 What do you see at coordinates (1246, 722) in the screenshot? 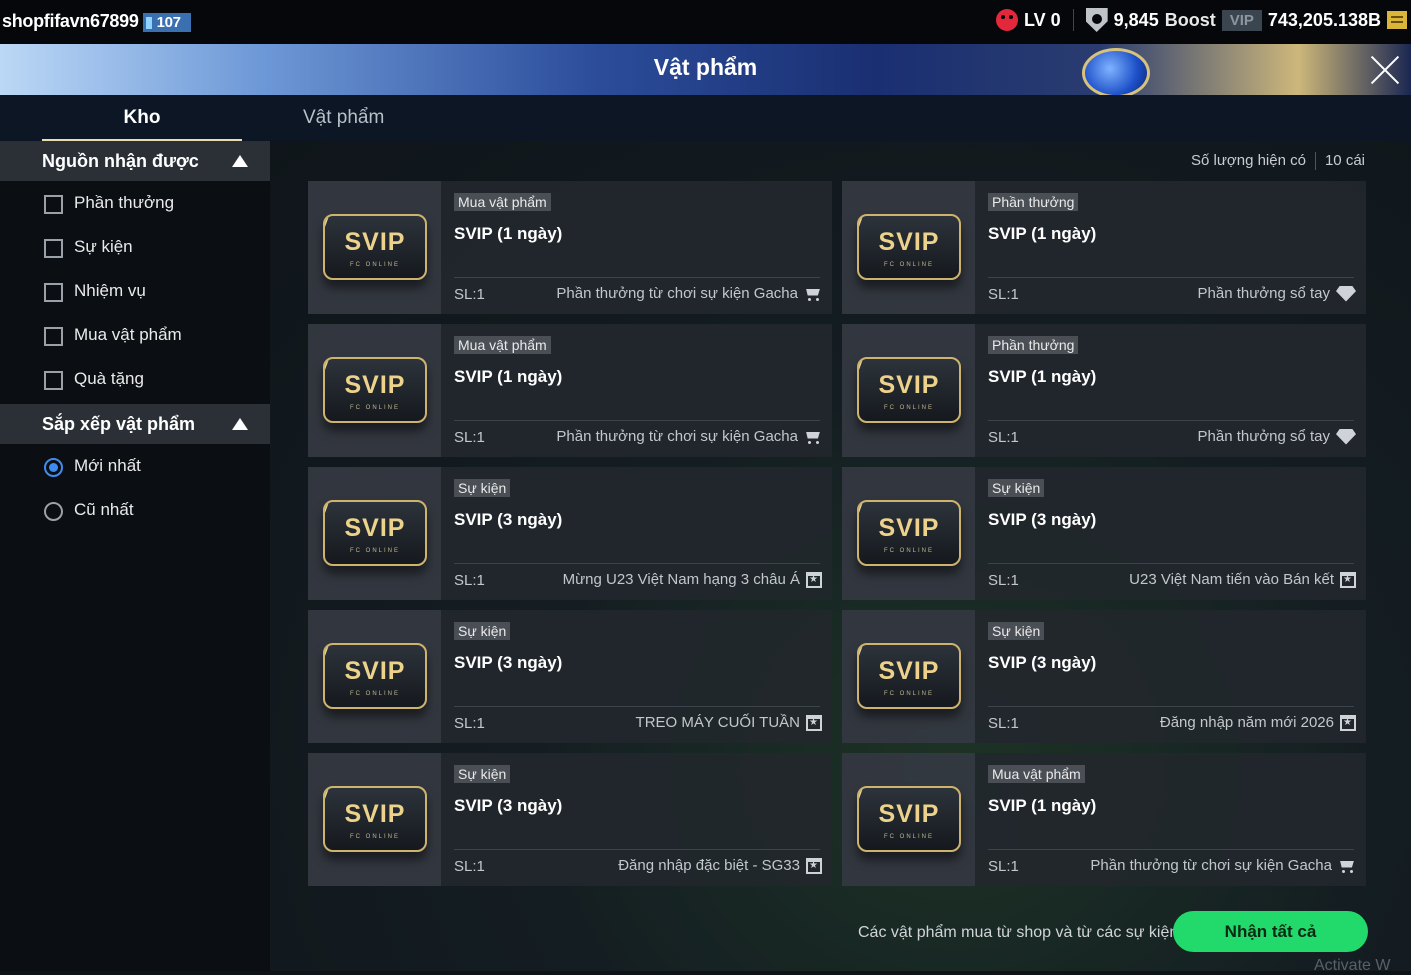
I see `item-source-text: Đăng nhập năm mới 2026` at bounding box center [1246, 722].